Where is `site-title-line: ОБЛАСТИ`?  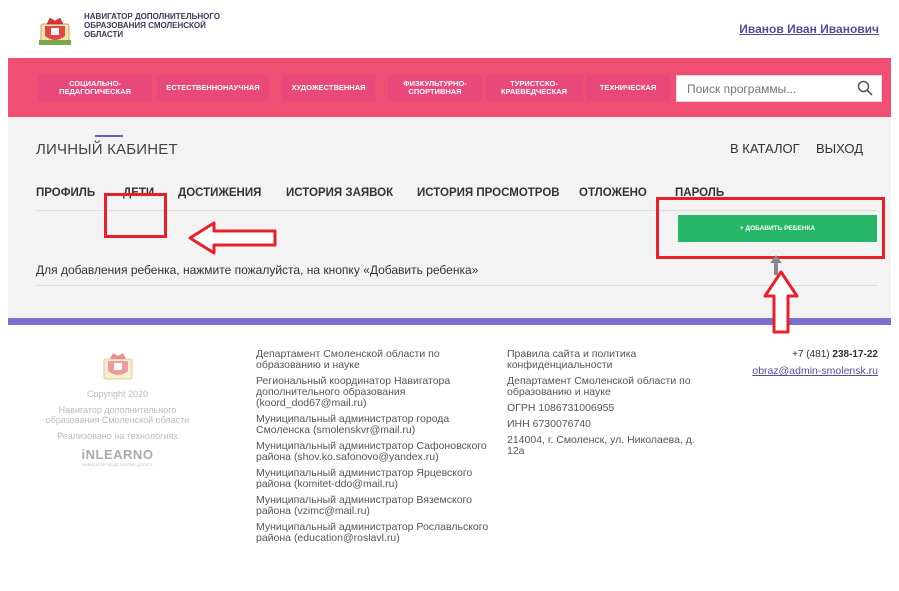
site-title-line: ОБЛАСТИ is located at coordinates (104, 34).